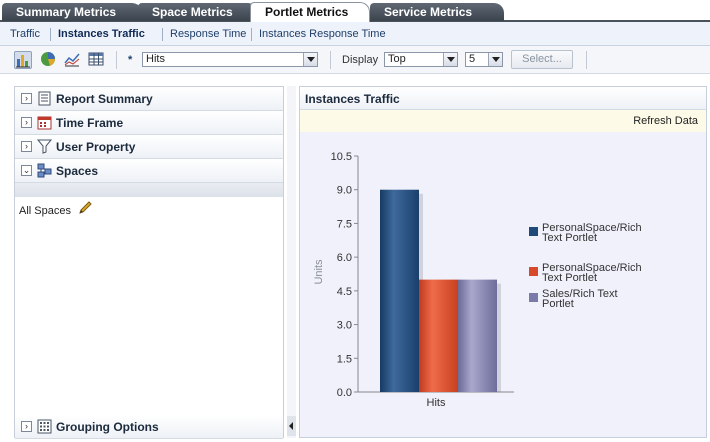 The width and height of the screenshot is (710, 442). What do you see at coordinates (344, 224) in the screenshot?
I see `y-tick-label: 7.5` at bounding box center [344, 224].